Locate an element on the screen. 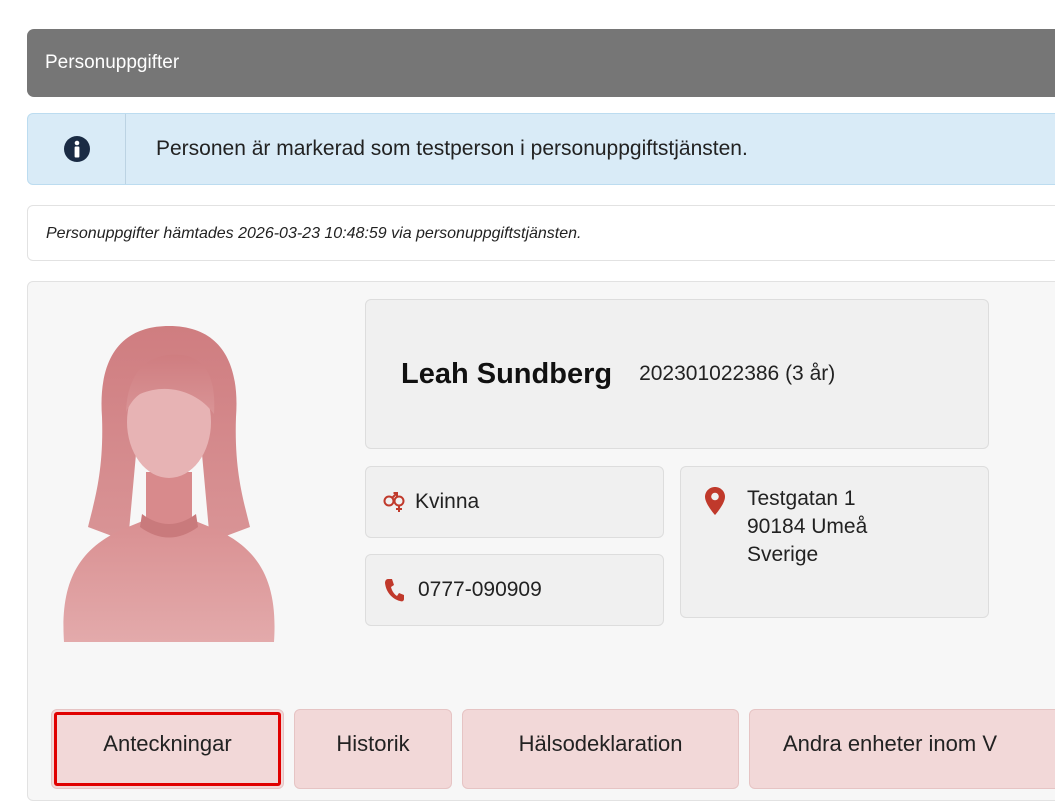 This screenshot has height=801, width=1055. tab-historik: Historik is located at coordinates (373, 749).